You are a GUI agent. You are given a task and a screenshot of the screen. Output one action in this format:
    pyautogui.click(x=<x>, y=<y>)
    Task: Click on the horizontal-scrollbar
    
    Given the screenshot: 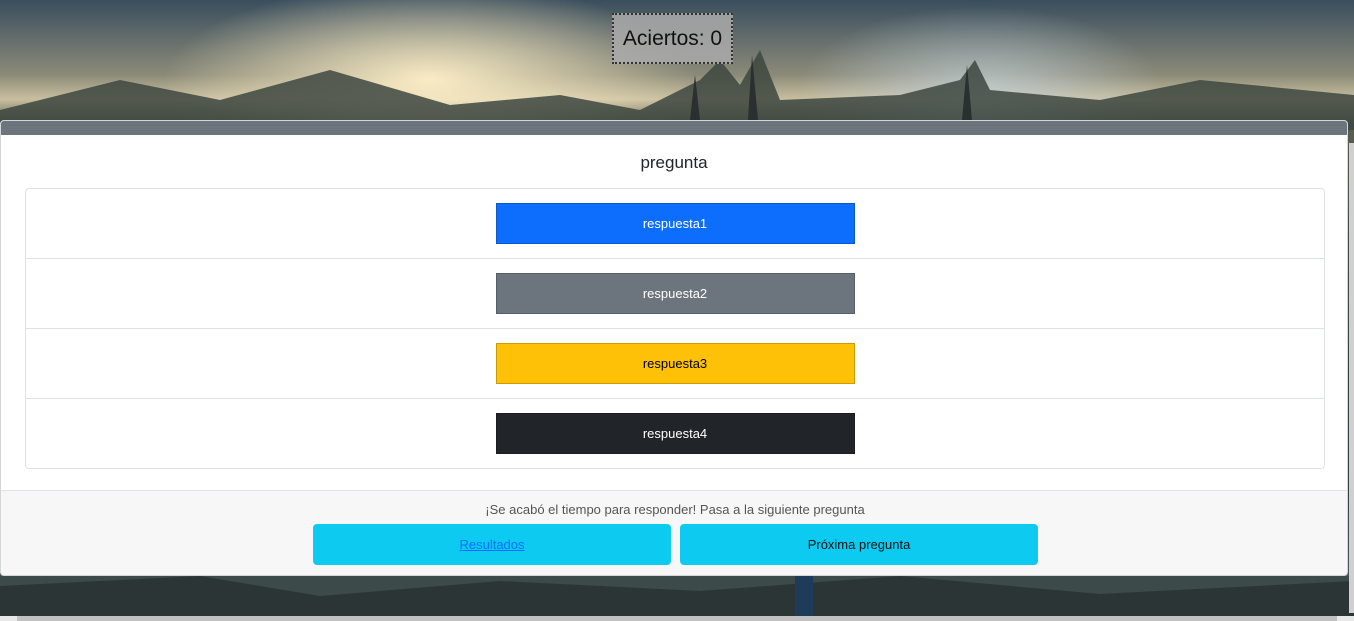 What is the action you would take?
    pyautogui.click(x=677, y=618)
    